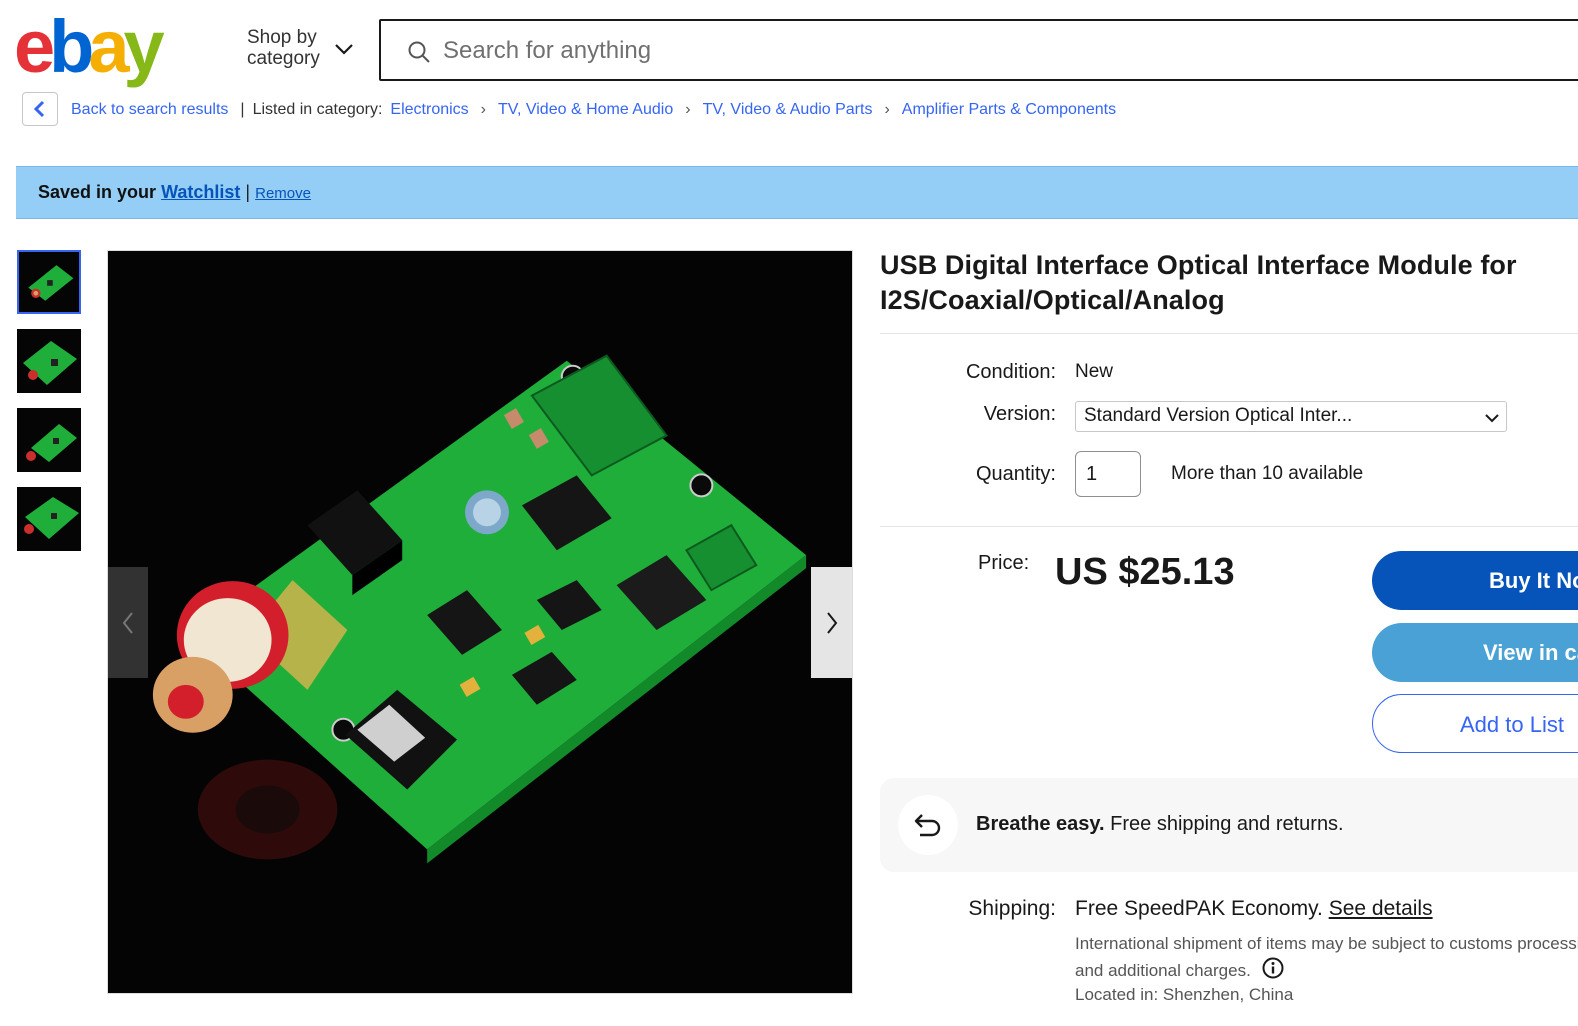 Image resolution: width=1578 pixels, height=1026 pixels. What do you see at coordinates (1267, 473) in the screenshot?
I see `availability-text: More than 10 available` at bounding box center [1267, 473].